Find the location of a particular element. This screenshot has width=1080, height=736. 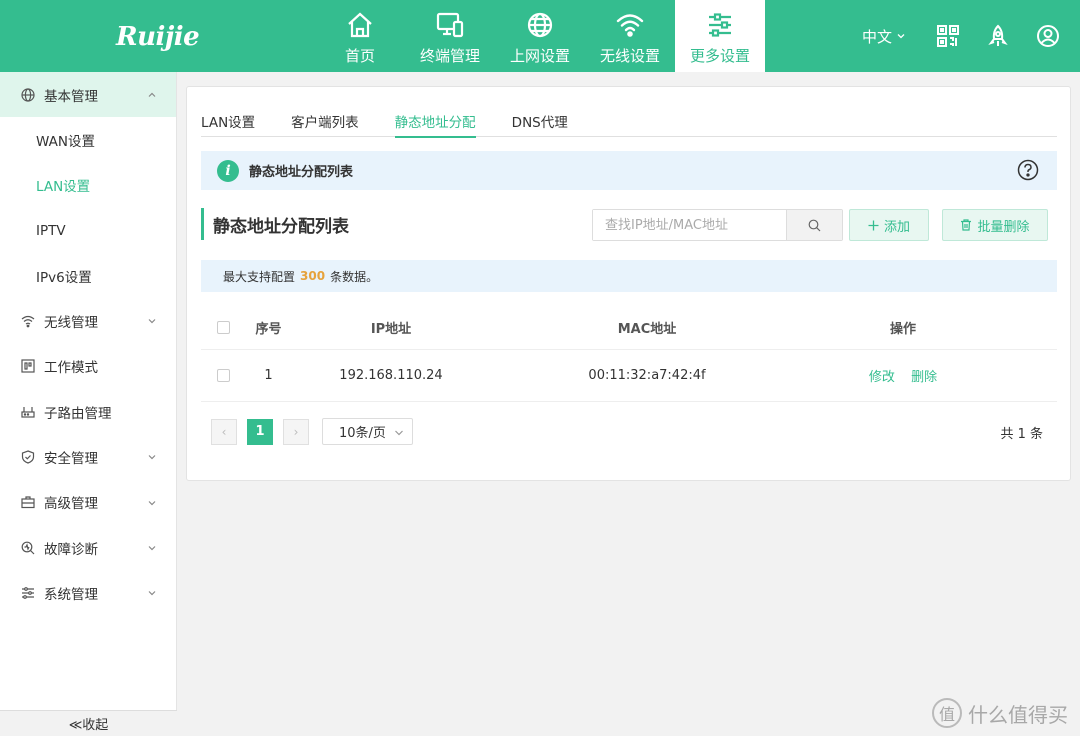

nav-terminal-label: 终端管理 is located at coordinates (449, 56).